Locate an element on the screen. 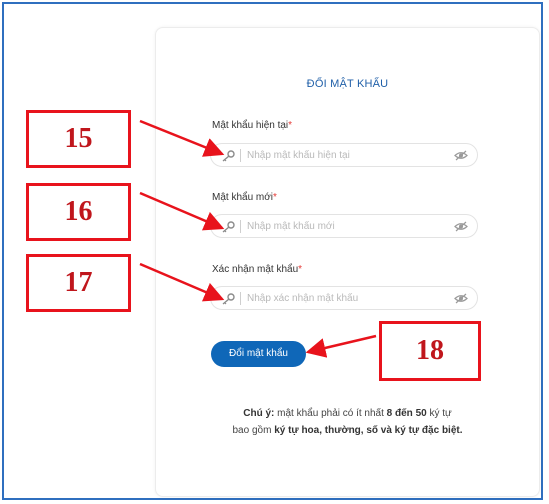 This screenshot has width=549, height=504. annotation-badge-16: 16 is located at coordinates (78, 212).